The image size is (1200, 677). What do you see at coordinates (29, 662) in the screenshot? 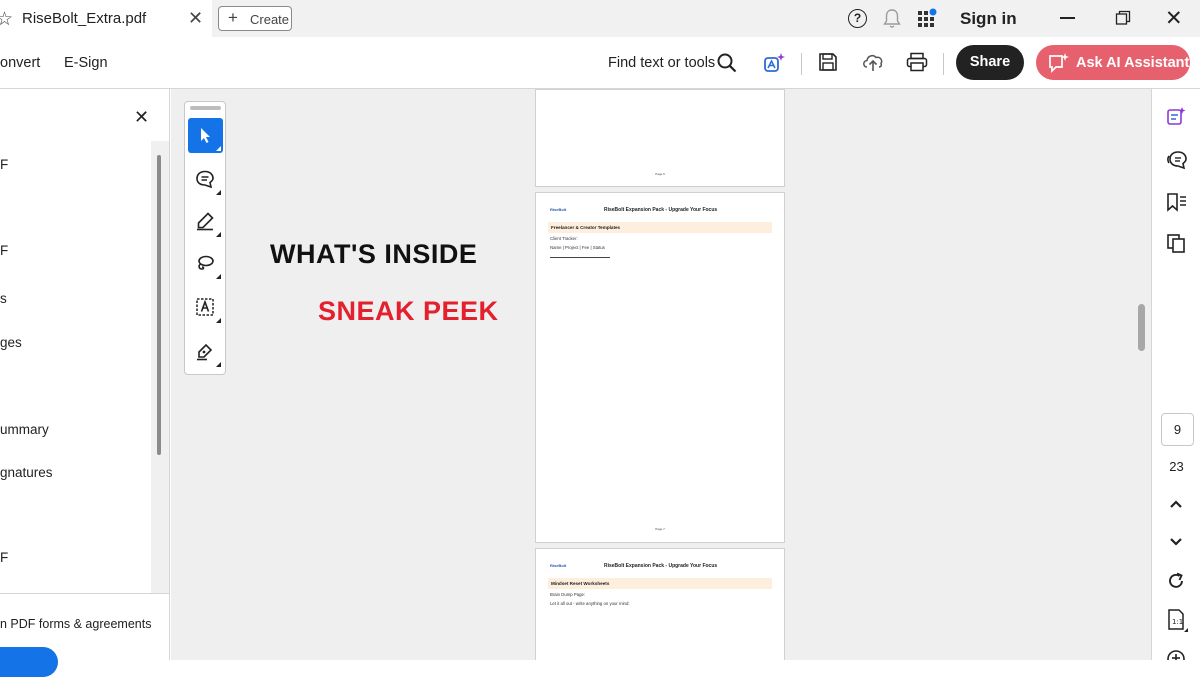
I see `panel-primary-button` at bounding box center [29, 662].